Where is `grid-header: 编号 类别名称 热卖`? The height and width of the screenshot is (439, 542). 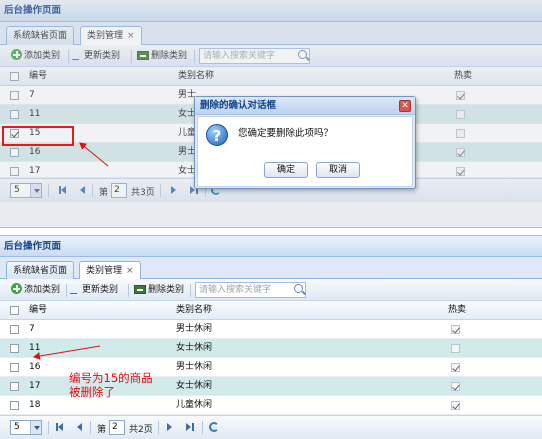 grid-header: 编号 类别名称 热卖 is located at coordinates (271, 310).